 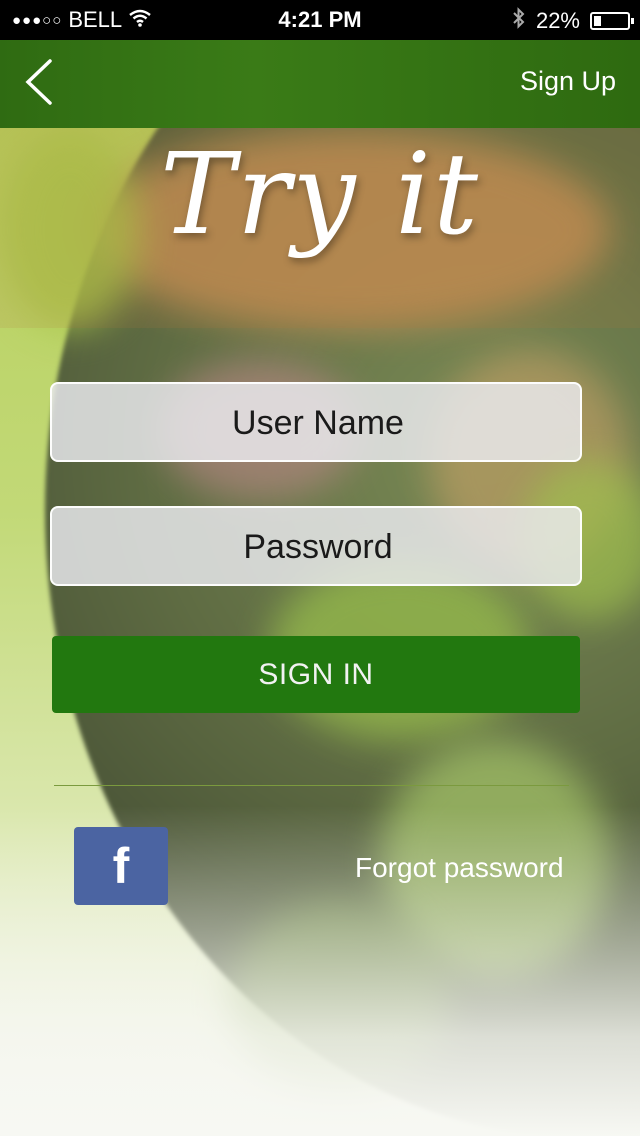 I want to click on username-field, so click(x=317, y=422).